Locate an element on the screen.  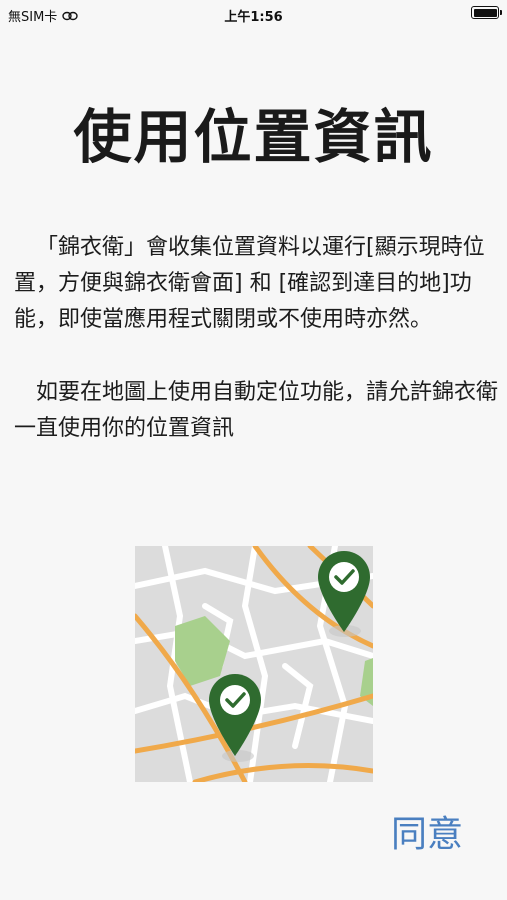
instruction-paragraph: 如要在地圖上使用自動定位功能，請允許錦衣衛一直使用你的位置資訊 is located at coordinates (256, 410).